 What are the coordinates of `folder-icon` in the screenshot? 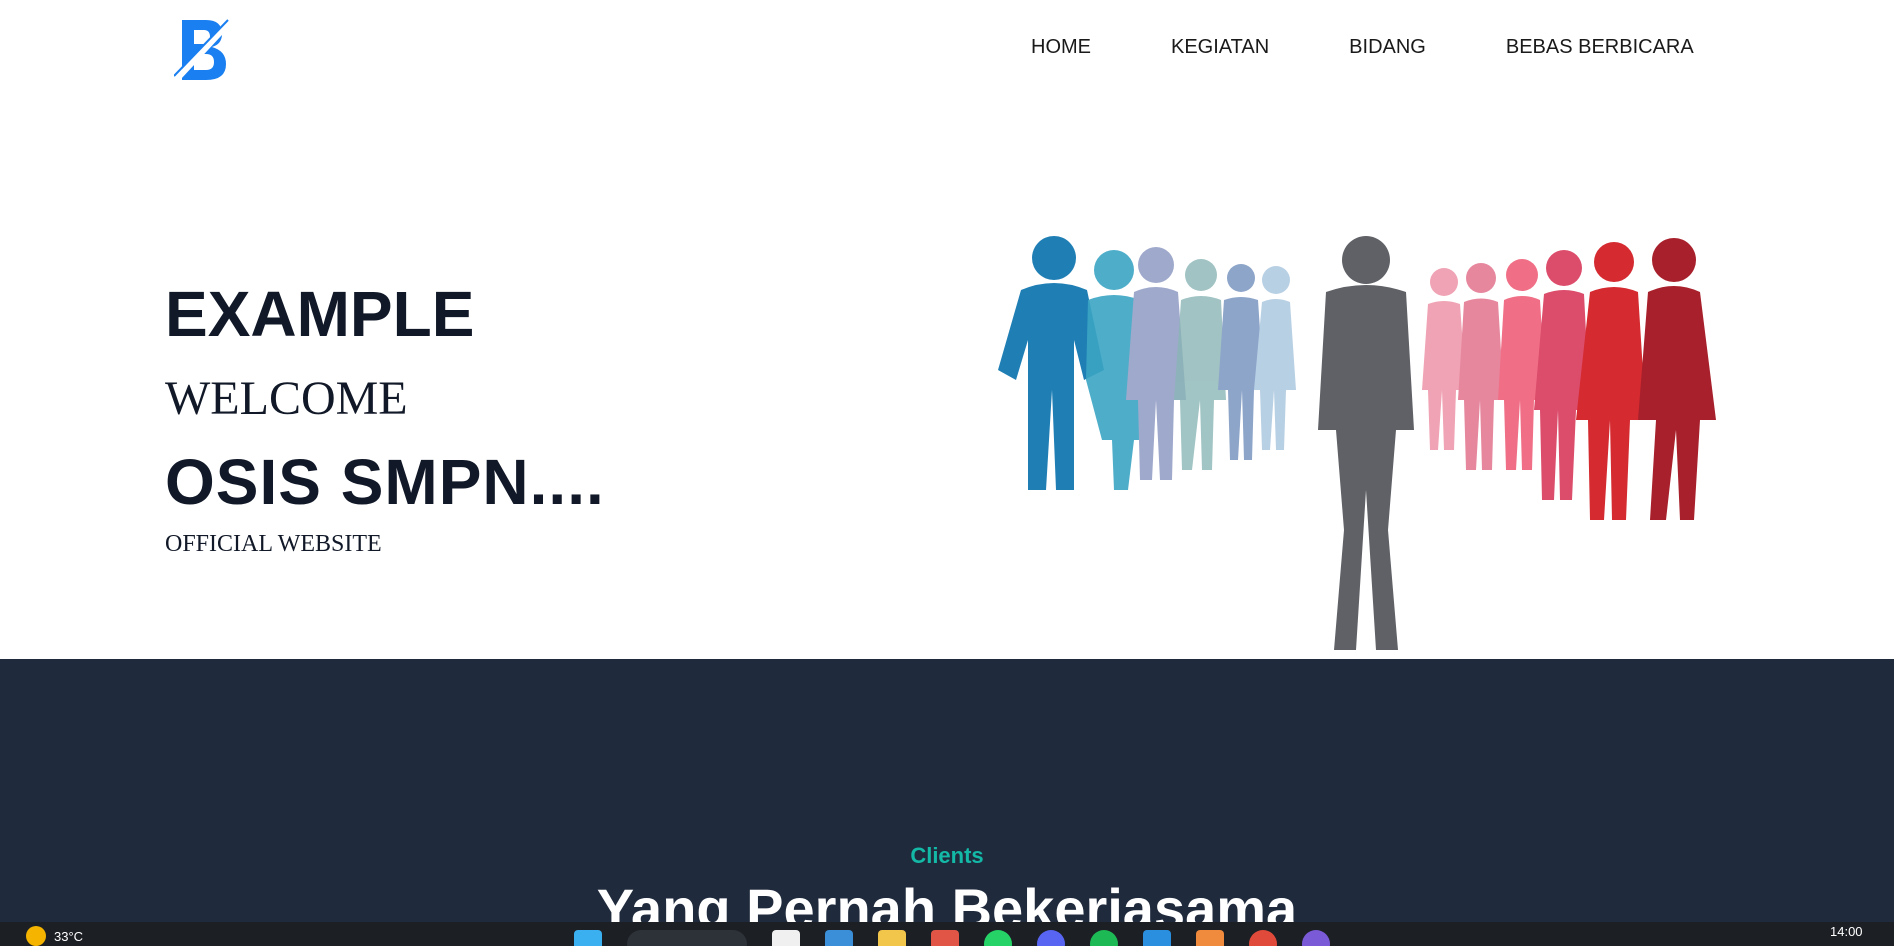 It's located at (892, 938).